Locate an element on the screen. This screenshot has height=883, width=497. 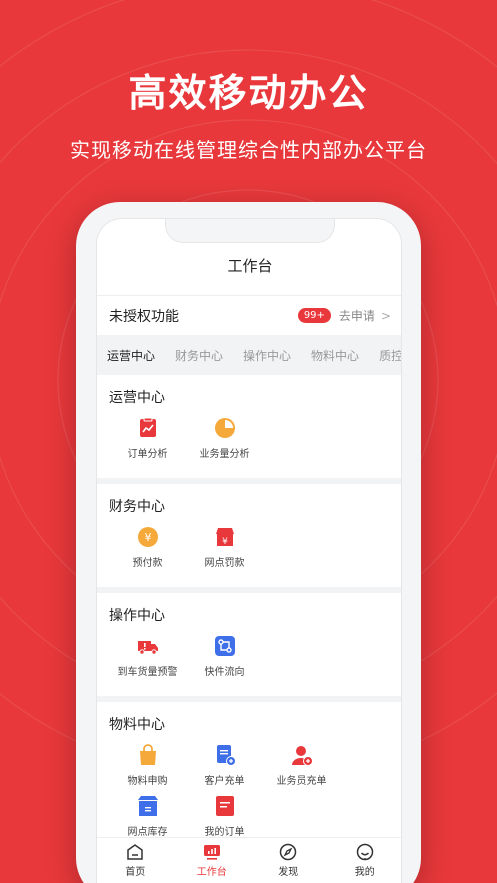
user-plus-icon is located at coordinates (302, 755).